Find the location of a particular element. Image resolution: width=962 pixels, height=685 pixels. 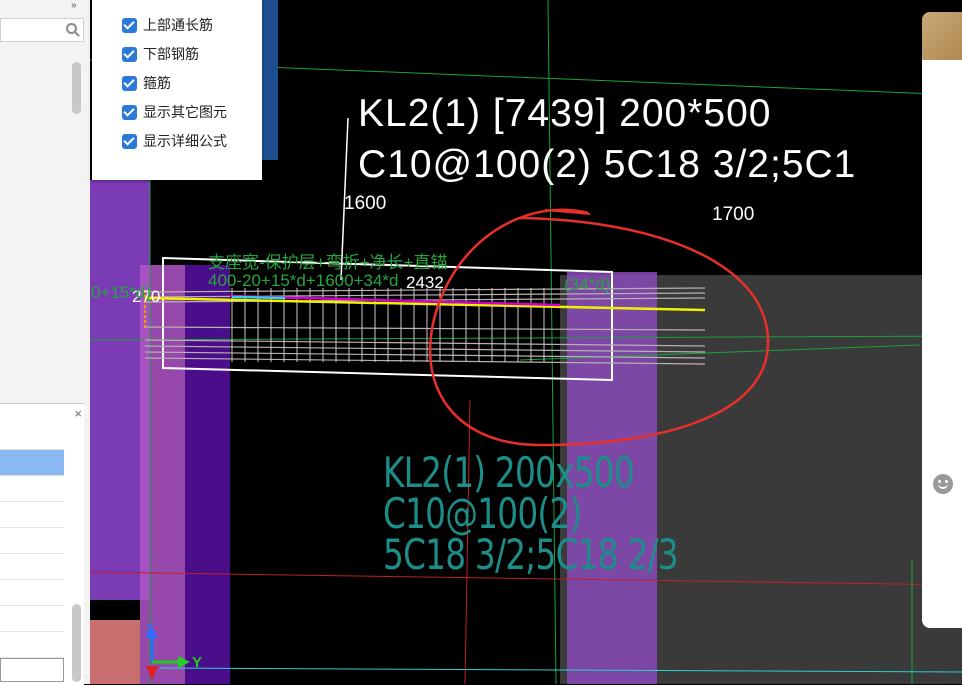

beam-title-line2: C10@100(2) 5C18 3/2;5C1 is located at coordinates (607, 164).